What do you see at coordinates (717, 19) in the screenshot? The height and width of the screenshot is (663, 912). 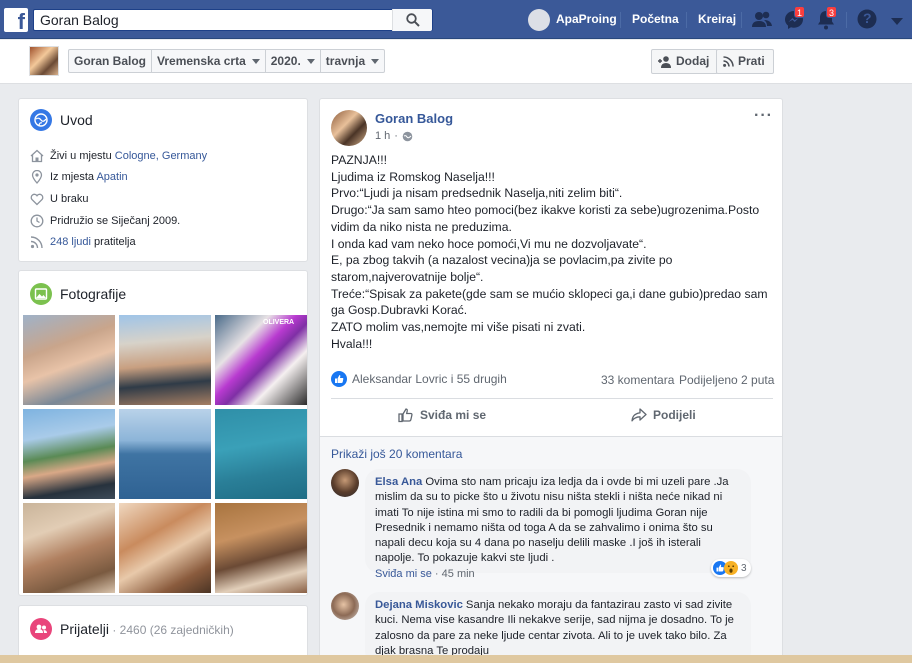 I see `create-link: Kreiraj` at bounding box center [717, 19].